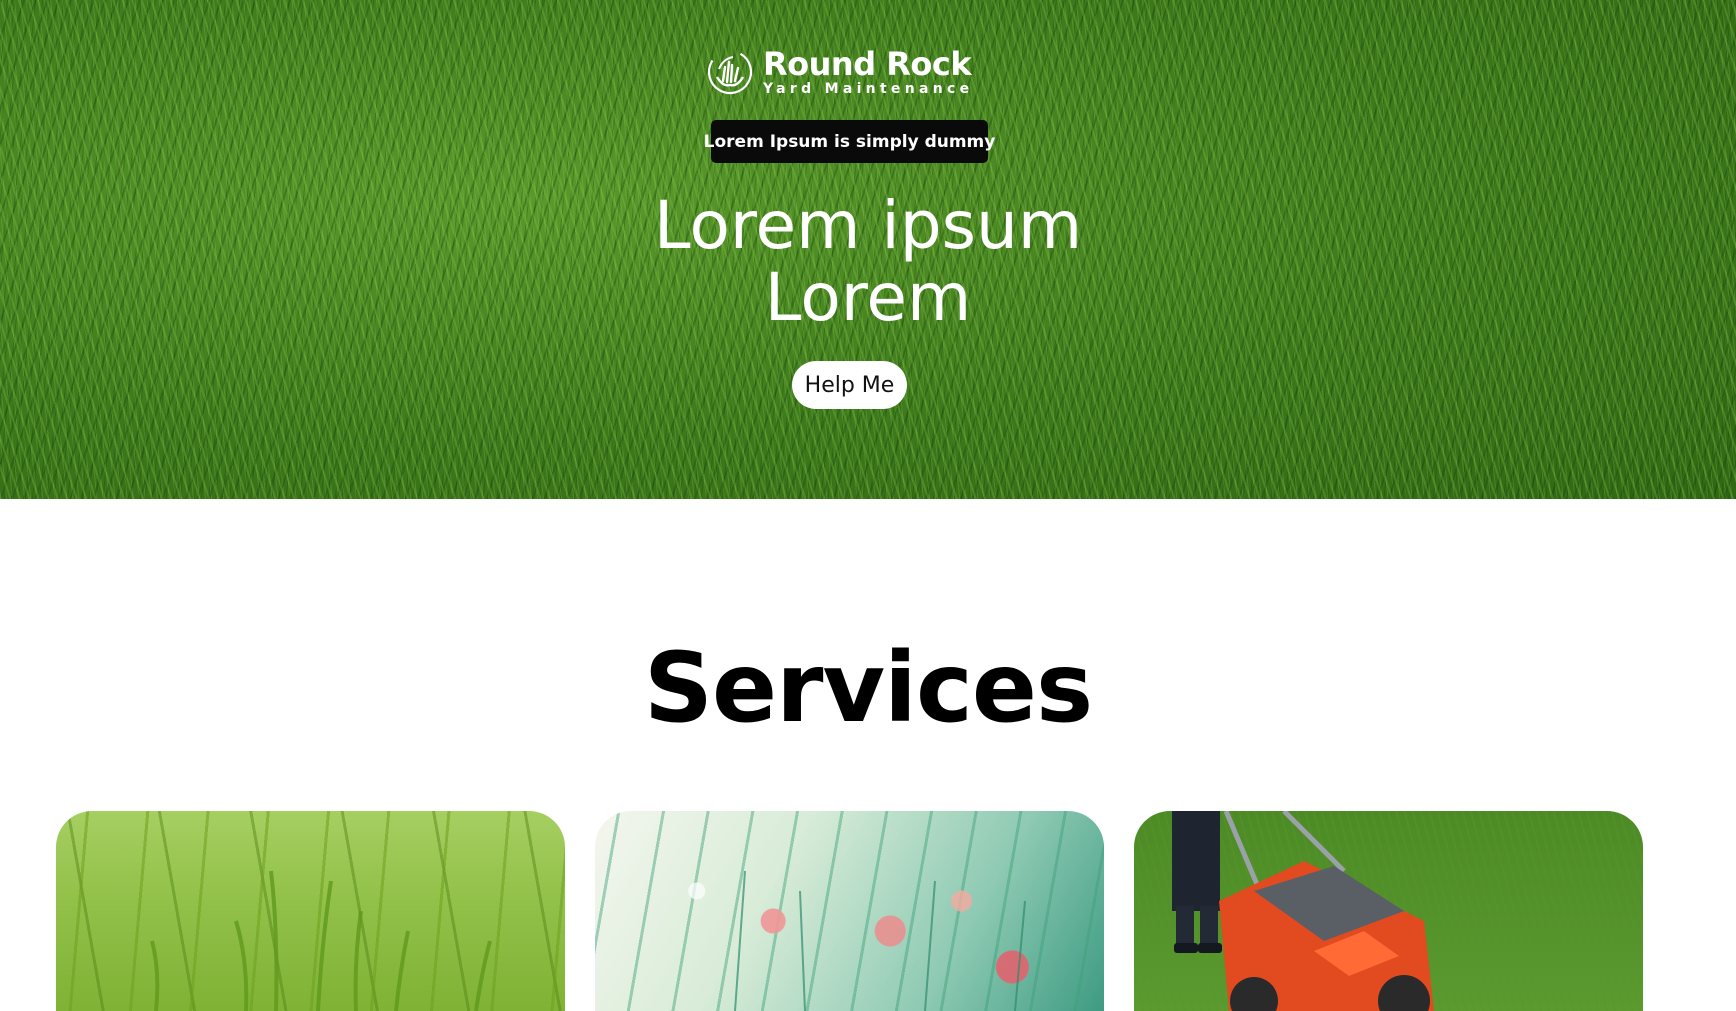  I want to click on hero-title: Lorem ipsum Lorem, so click(868, 262).